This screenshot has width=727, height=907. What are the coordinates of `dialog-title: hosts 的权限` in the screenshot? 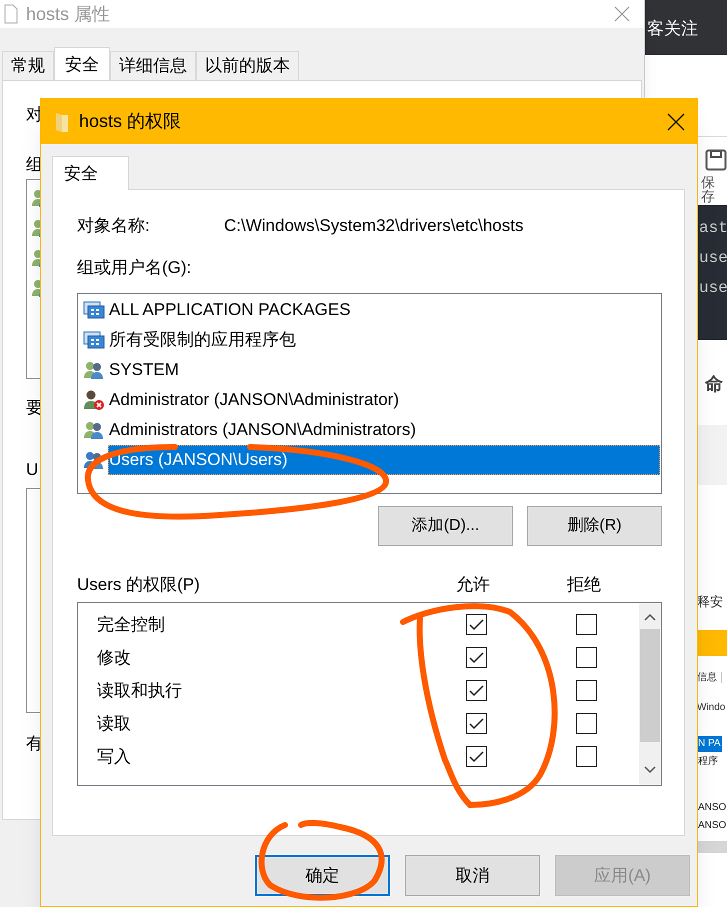 It's located at (130, 121).